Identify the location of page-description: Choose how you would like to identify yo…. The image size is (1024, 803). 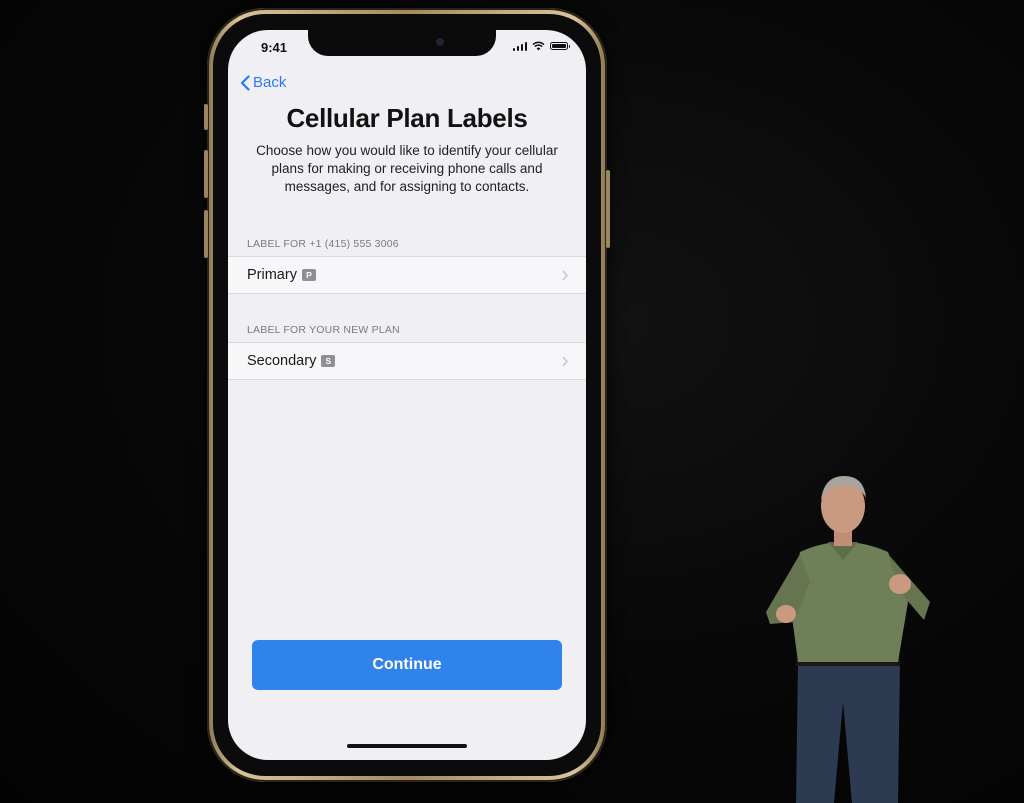
(407, 168).